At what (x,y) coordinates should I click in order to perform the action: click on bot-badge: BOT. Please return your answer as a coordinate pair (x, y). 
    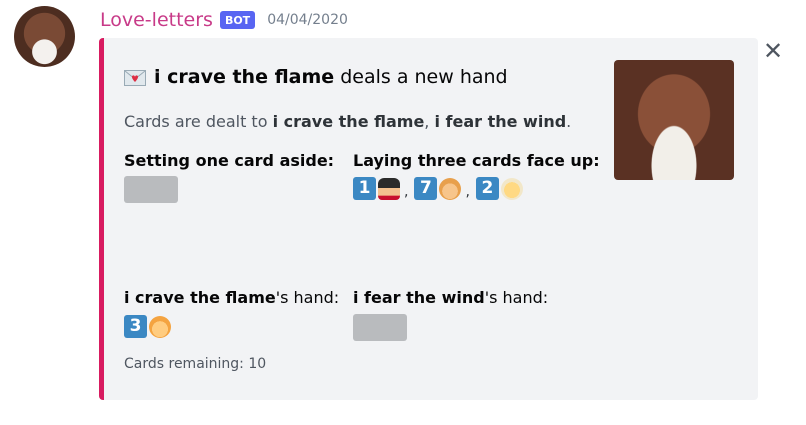
    Looking at the image, I should click on (237, 20).